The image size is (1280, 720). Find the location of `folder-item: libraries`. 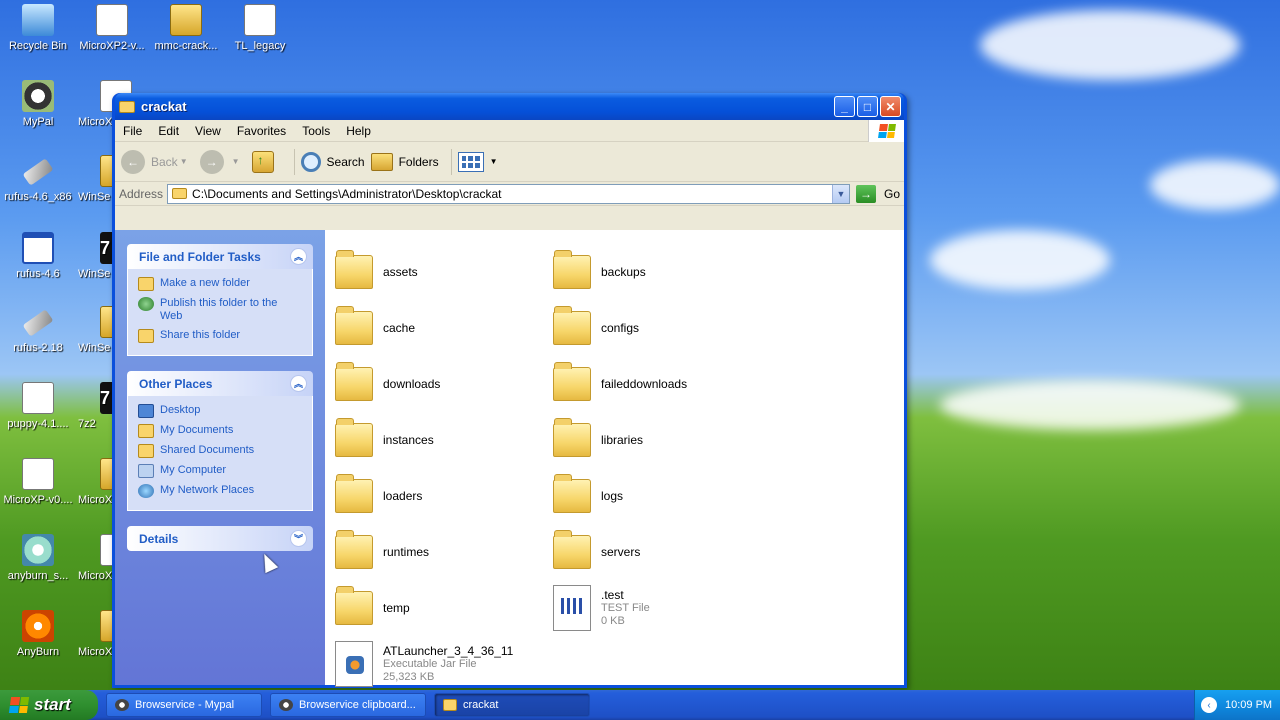

folder-item: libraries is located at coordinates (662, 440).